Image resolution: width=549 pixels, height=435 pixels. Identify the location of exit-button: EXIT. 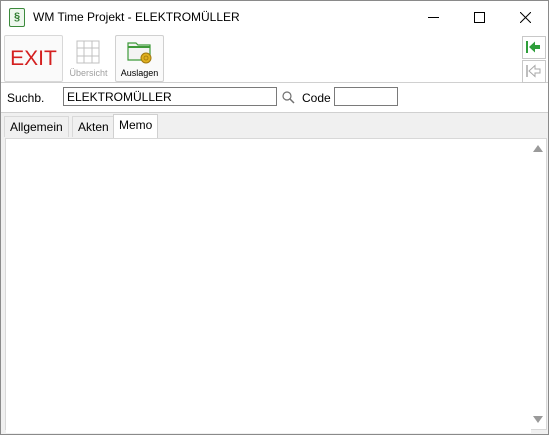
(33, 58).